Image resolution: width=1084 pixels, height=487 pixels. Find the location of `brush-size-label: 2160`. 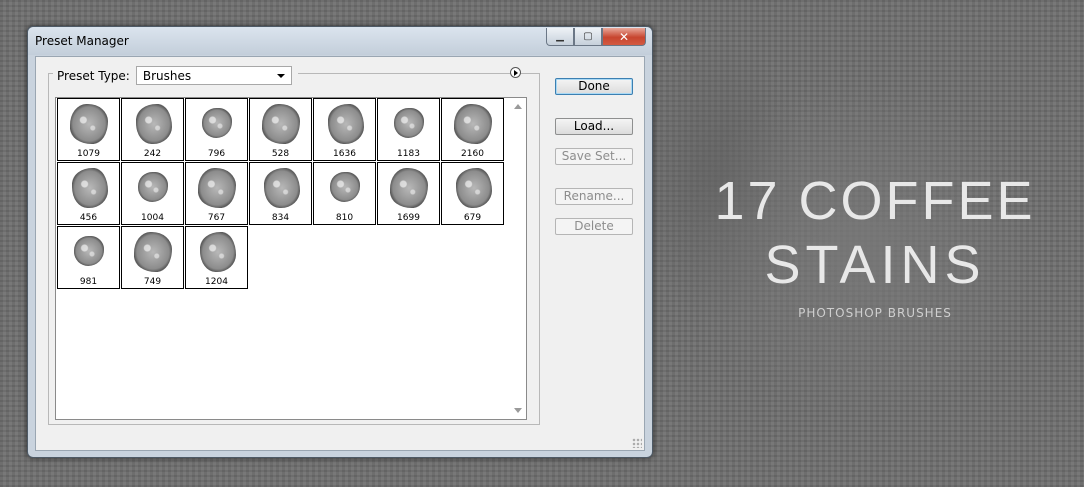

brush-size-label: 2160 is located at coordinates (472, 154).